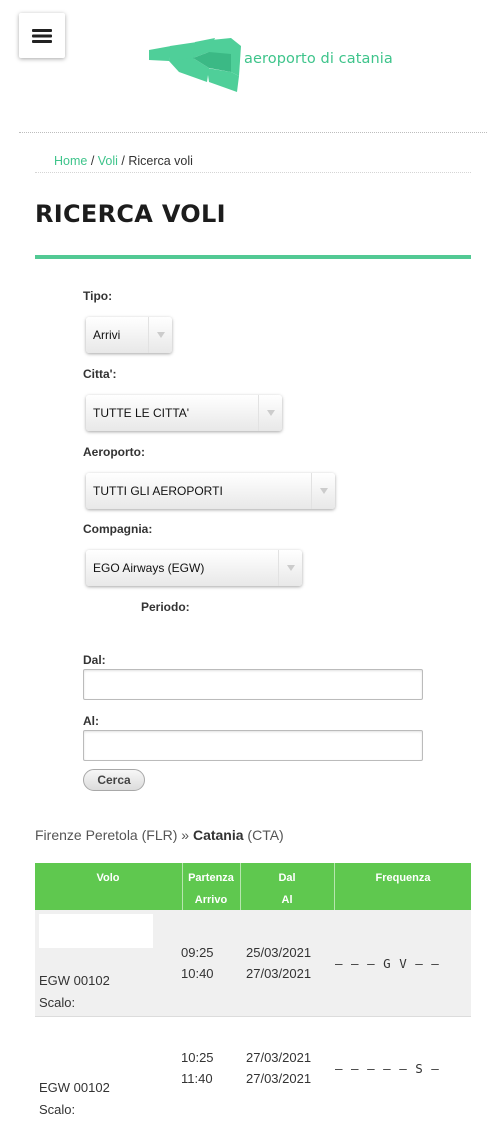 This screenshot has height=1122, width=487. What do you see at coordinates (141, 413) in the screenshot?
I see `citta-select-value: TUTTE LE CITTA'` at bounding box center [141, 413].